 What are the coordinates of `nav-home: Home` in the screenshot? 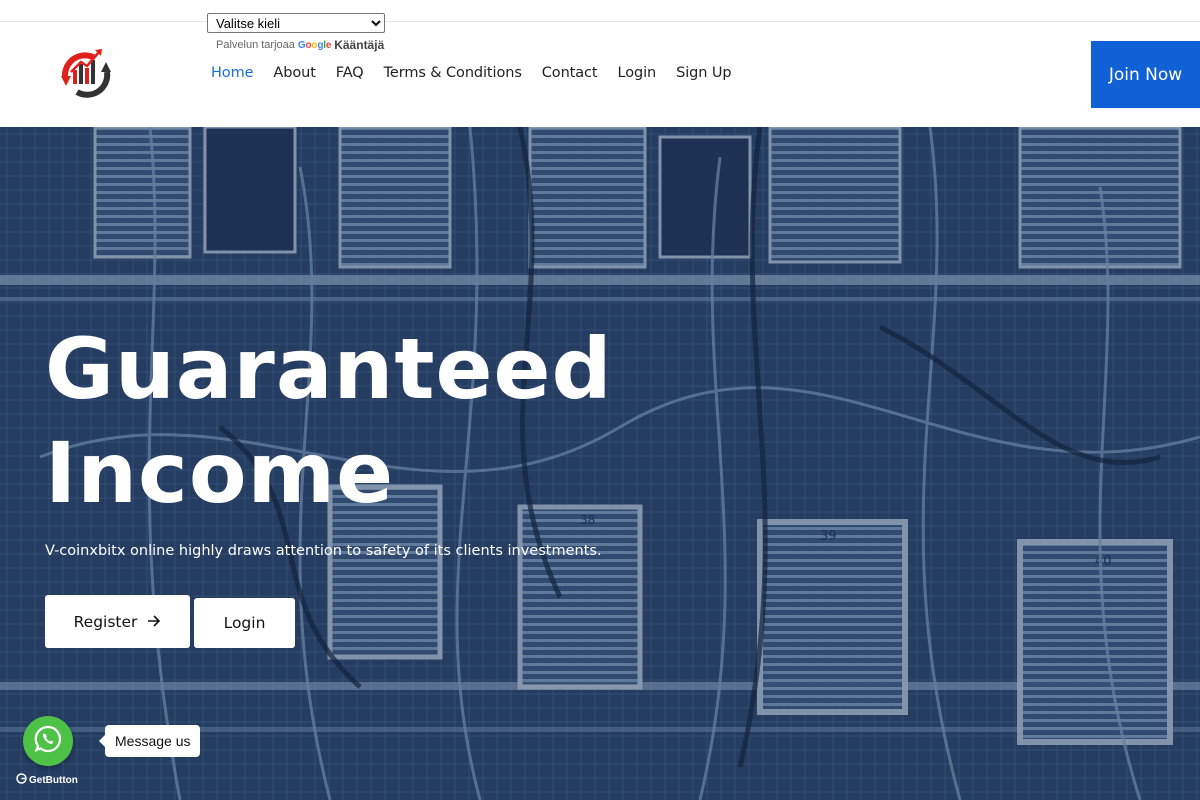 It's located at (232, 73).